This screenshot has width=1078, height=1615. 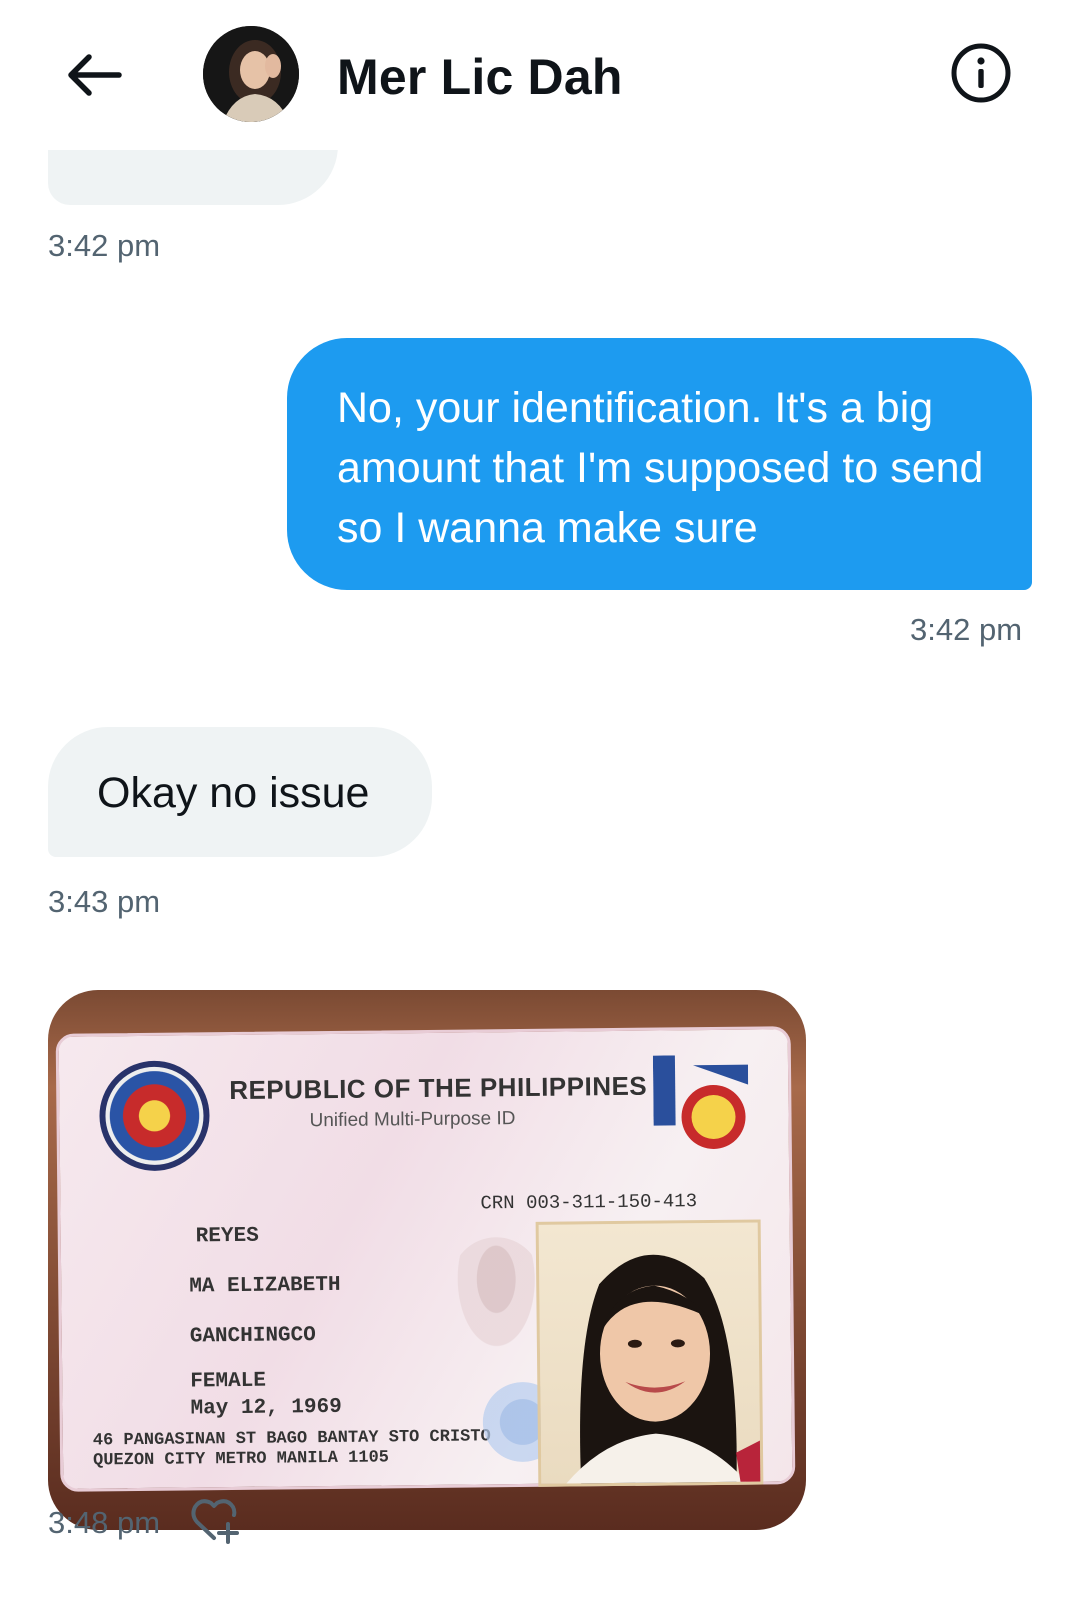 I want to click on info-button, so click(x=981, y=73).